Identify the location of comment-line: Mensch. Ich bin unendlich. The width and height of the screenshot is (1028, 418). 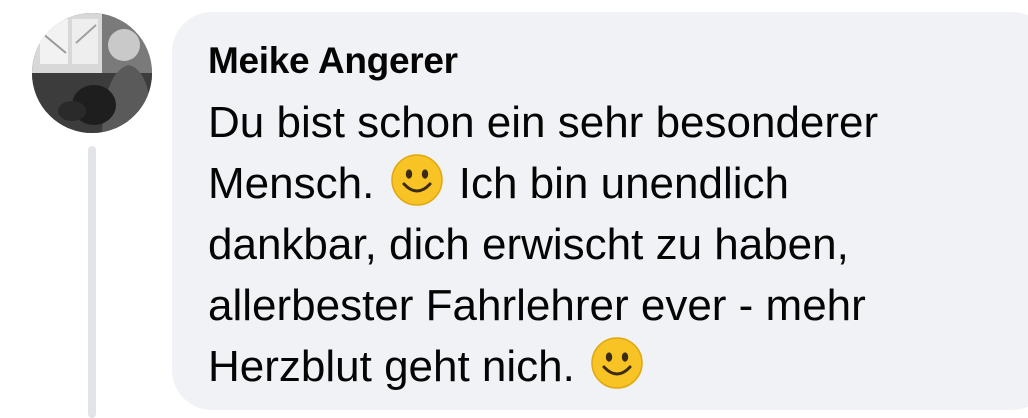
(543, 183).